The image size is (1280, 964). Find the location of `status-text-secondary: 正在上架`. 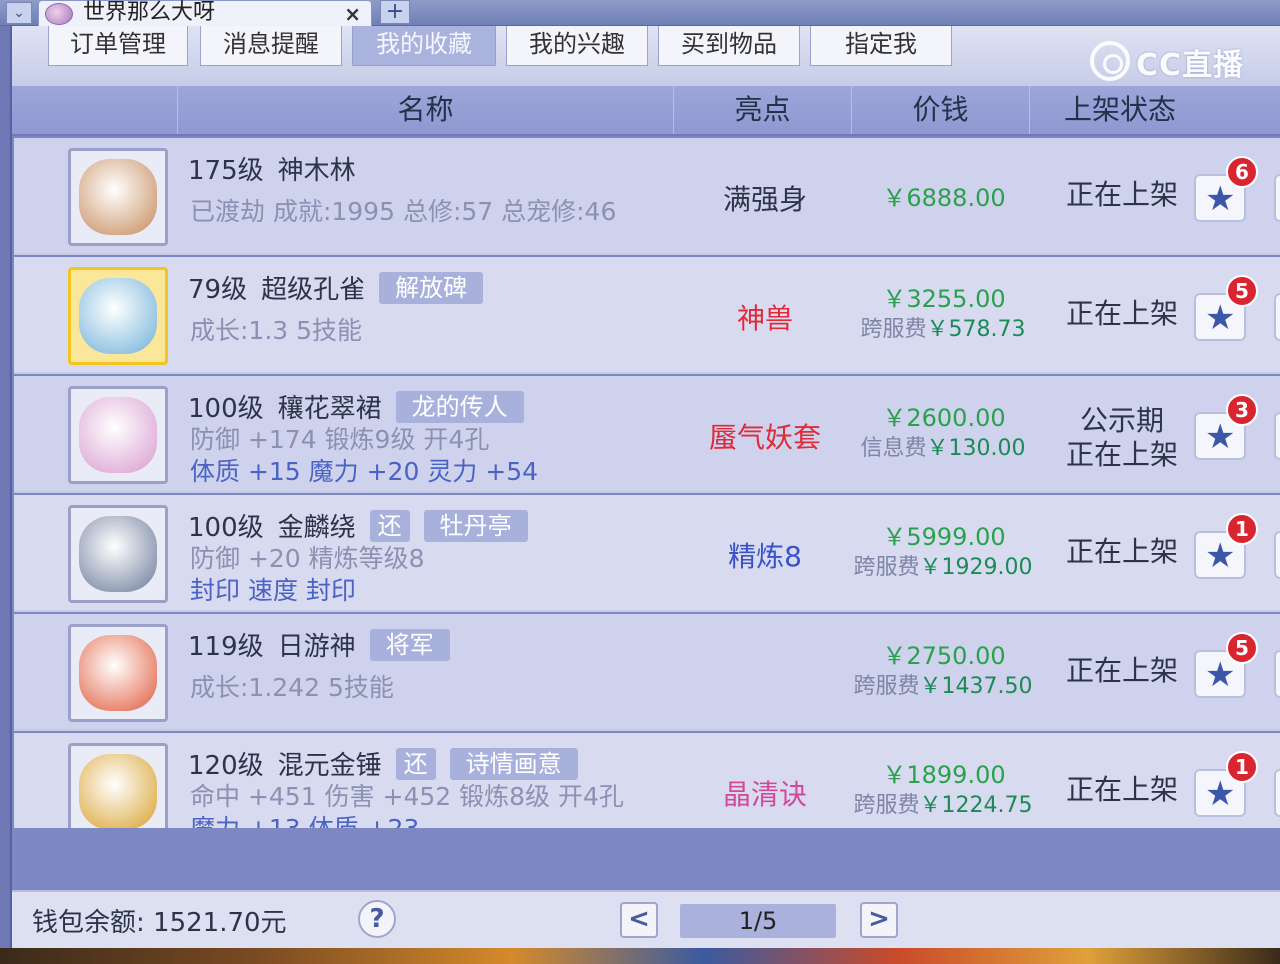

status-text-secondary: 正在上架 is located at coordinates (1121, 454).